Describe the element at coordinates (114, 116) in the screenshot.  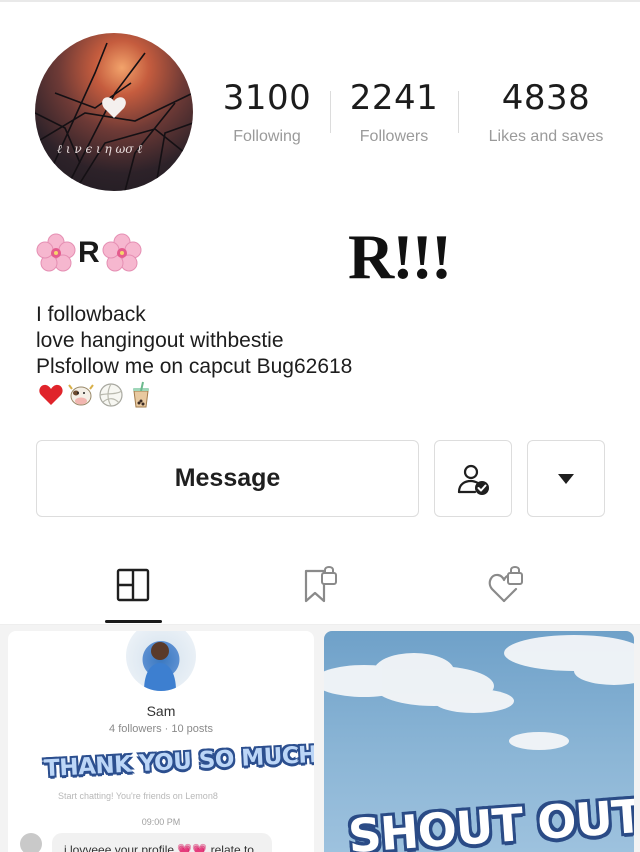
I see `avatar-branches-icon: ℓ ι ν є ι η ωσ ℓ` at that location.